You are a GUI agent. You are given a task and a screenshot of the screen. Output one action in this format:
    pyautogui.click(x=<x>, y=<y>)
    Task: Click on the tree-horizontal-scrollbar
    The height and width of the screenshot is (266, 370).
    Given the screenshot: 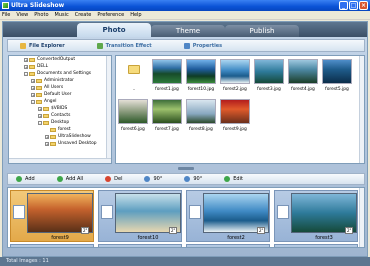 What is the action you would take?
    pyautogui.click(x=60, y=160)
    